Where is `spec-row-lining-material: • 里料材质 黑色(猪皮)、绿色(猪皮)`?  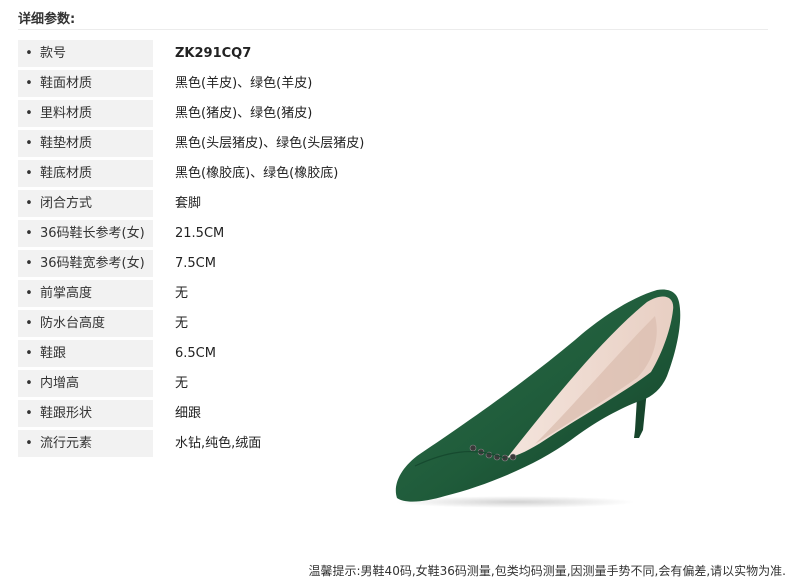 spec-row-lining-material: • 里料材质 黑色(猪皮)、绿色(猪皮) is located at coordinates (228, 114).